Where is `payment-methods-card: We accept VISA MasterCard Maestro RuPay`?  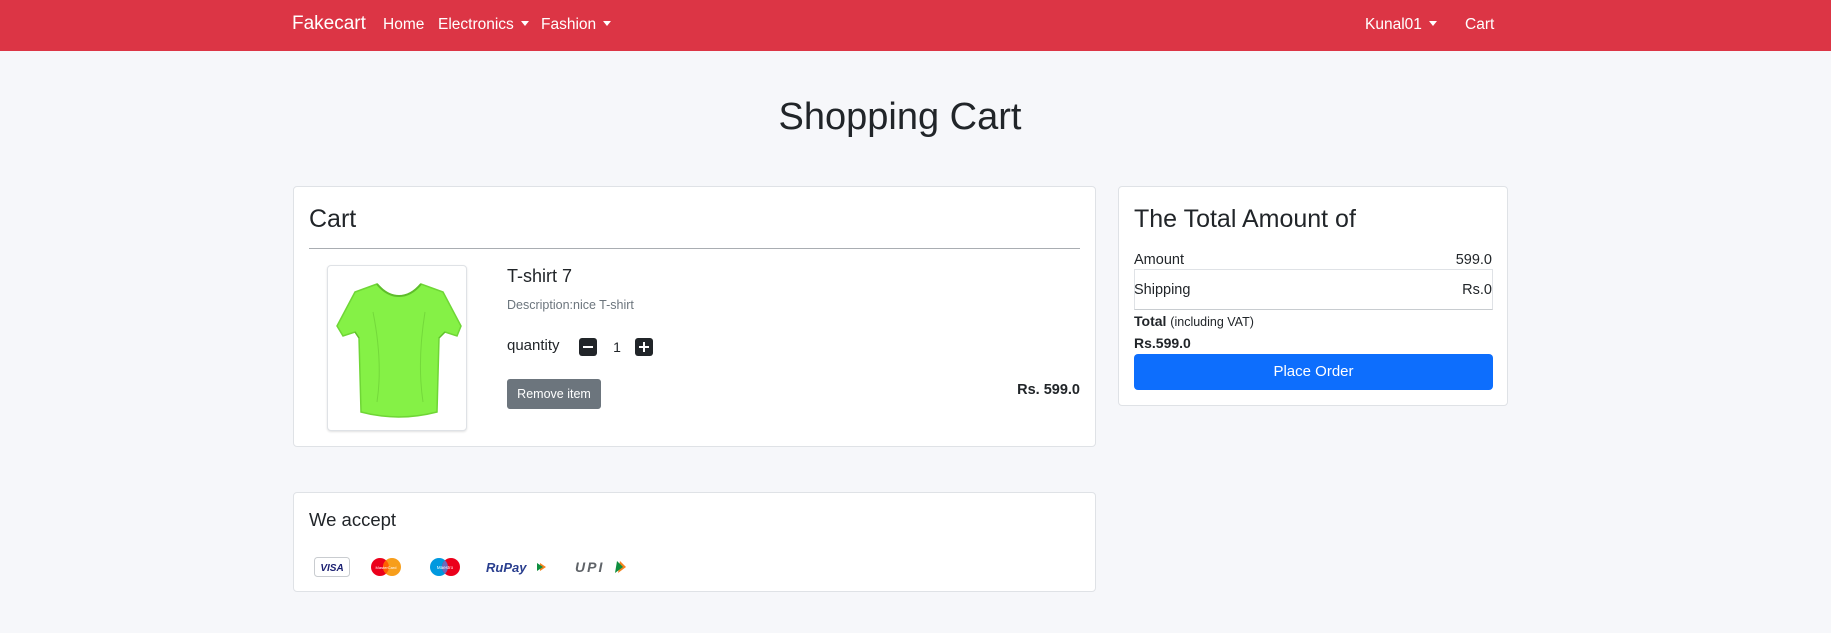
payment-methods-card: We accept VISA MasterCard Maestro RuPay is located at coordinates (694, 542).